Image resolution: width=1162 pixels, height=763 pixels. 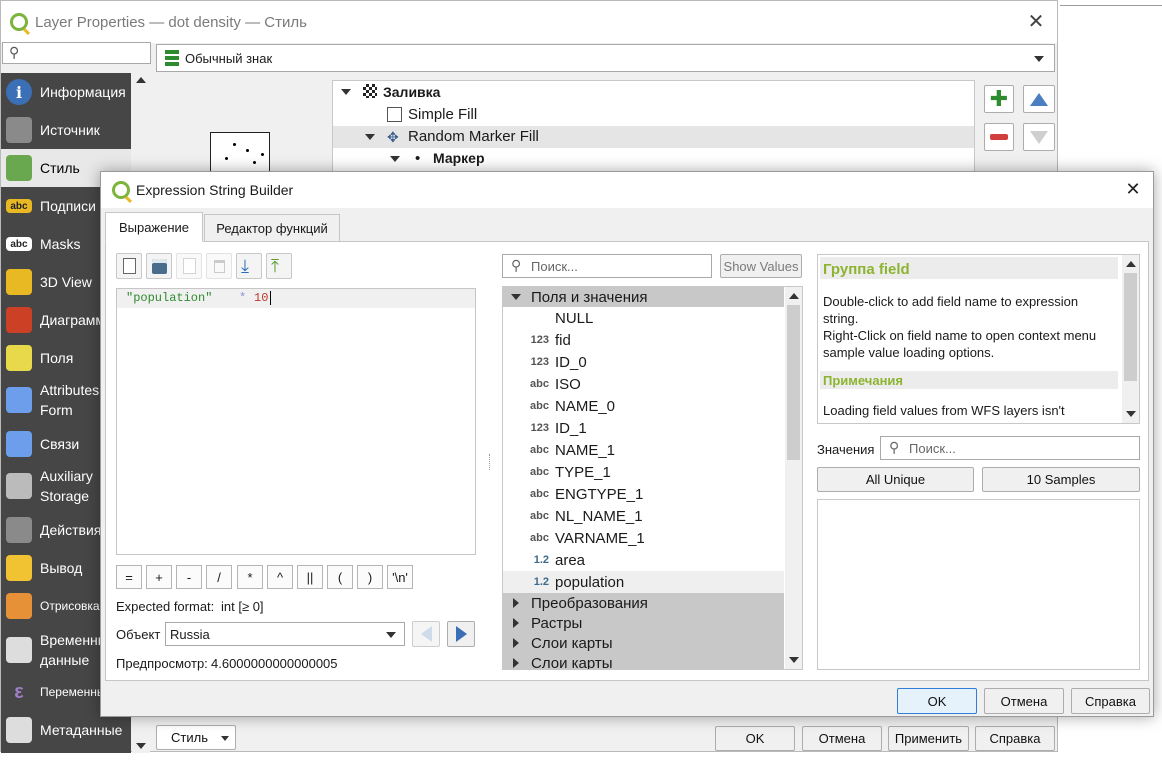 I want to click on actions-gear-icon, so click(x=19, y=530).